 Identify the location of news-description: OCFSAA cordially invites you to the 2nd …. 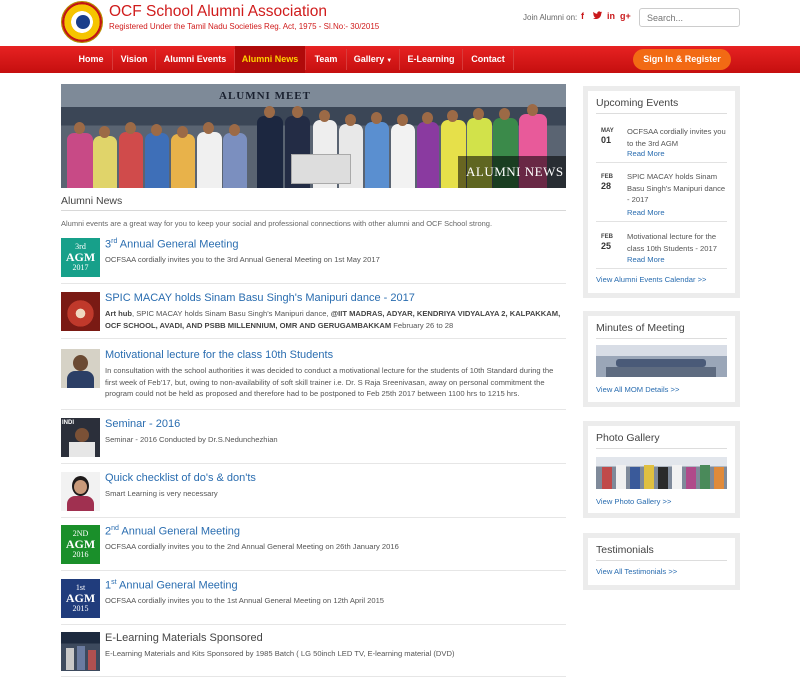
(252, 546).